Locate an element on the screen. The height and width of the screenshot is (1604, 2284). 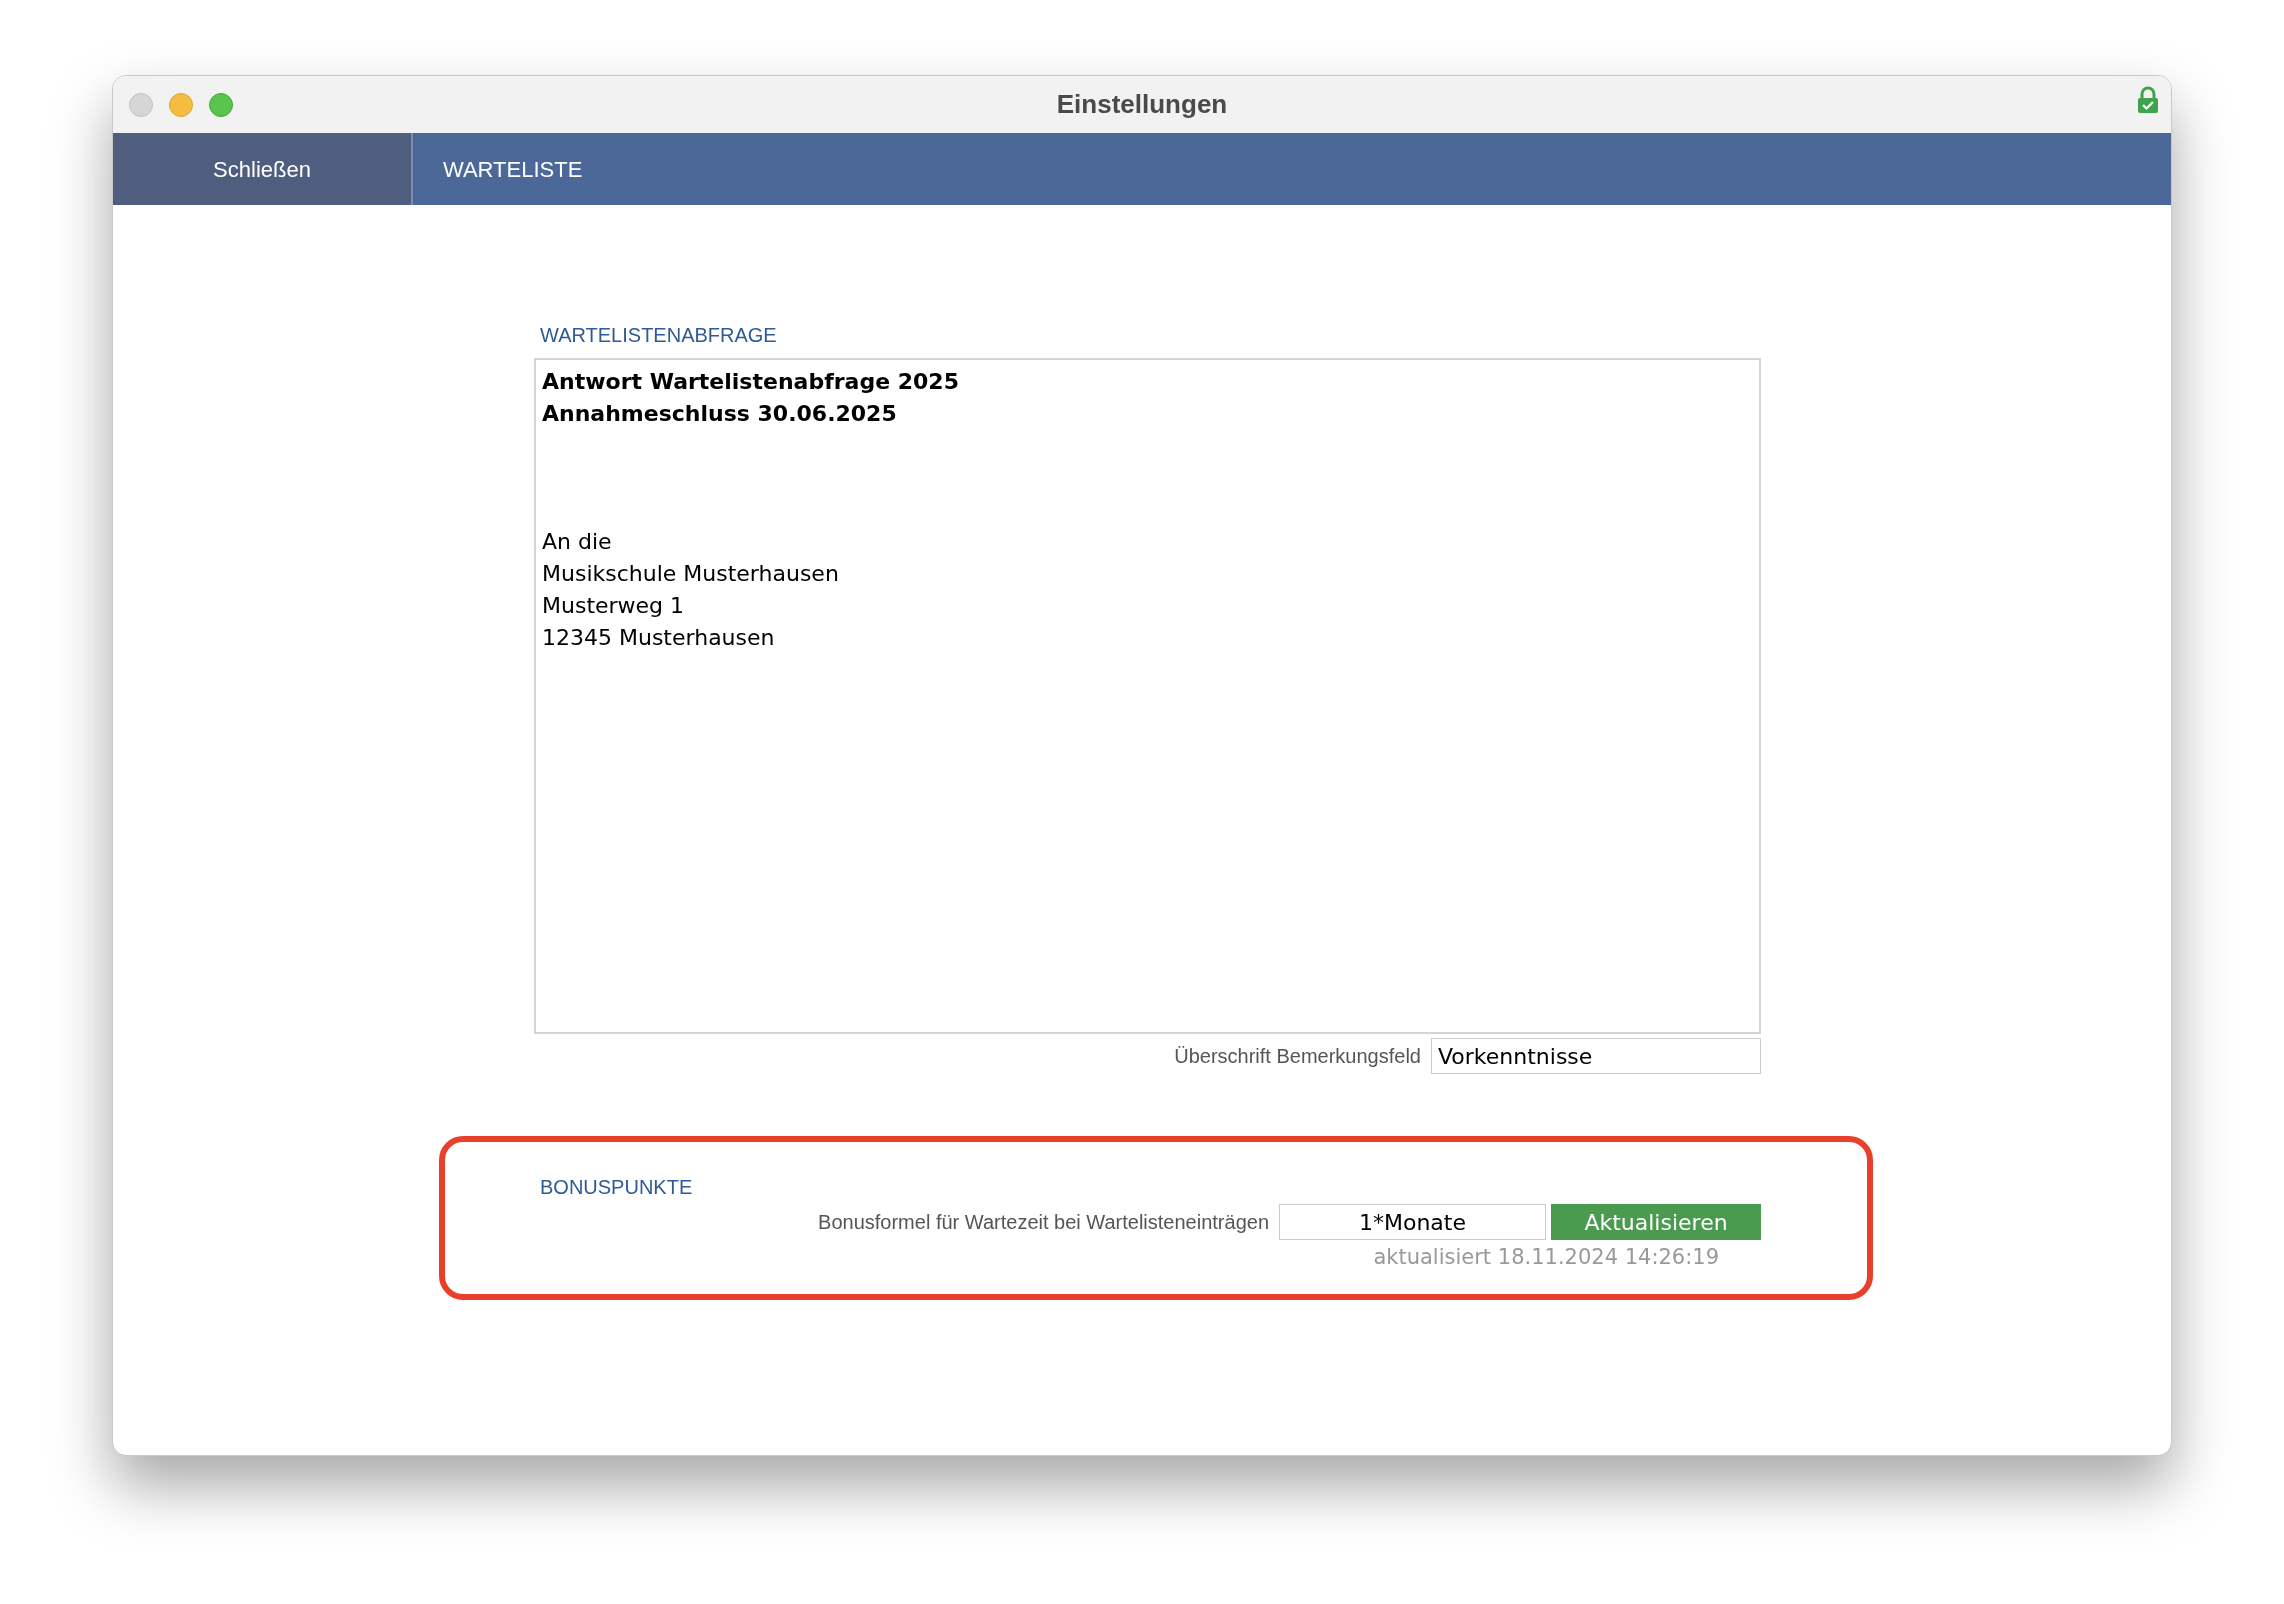
window-title: Einstellungen is located at coordinates (1142, 104).